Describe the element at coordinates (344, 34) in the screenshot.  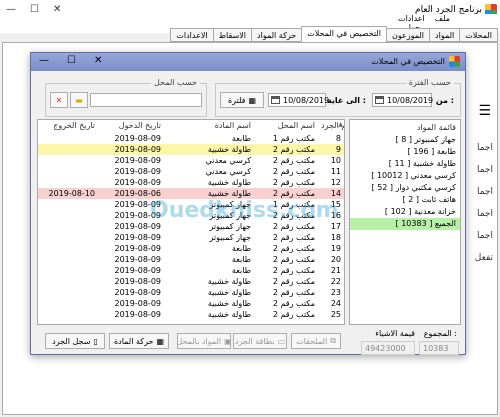
I see `tab-allocation: التخصيص في المحلات` at that location.